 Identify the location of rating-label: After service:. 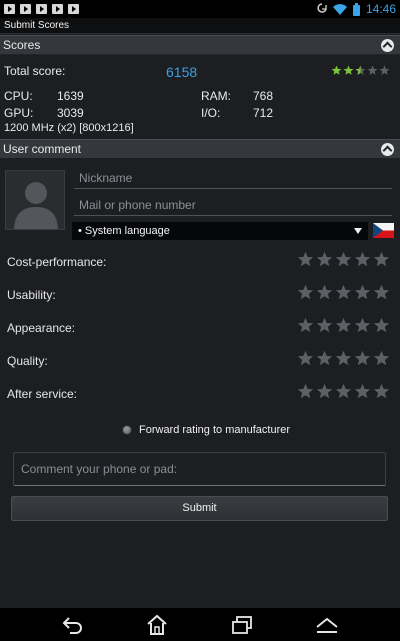
(42, 394).